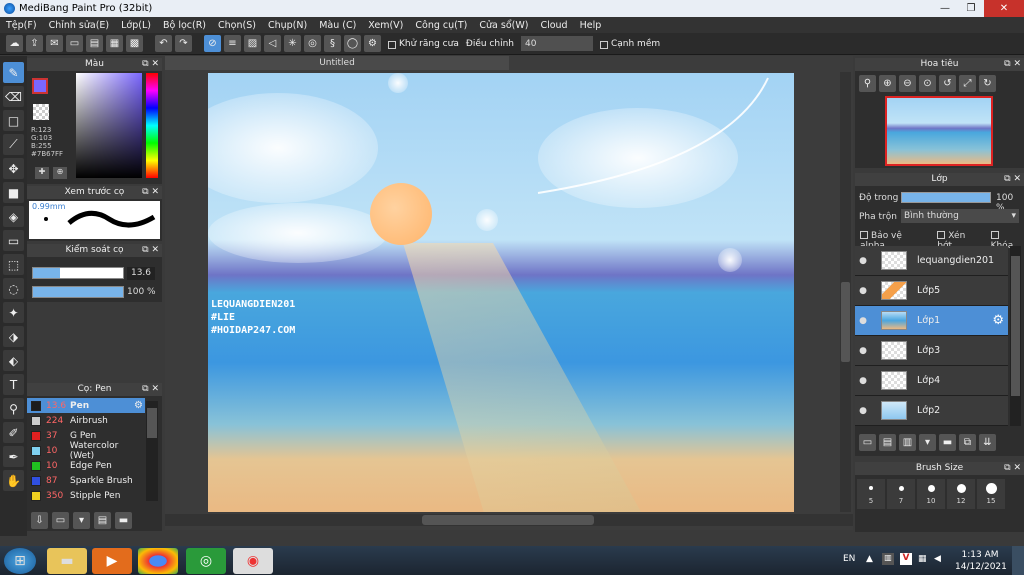 Image resolution: width=1024 pixels, height=575 pixels. I want to click on menu-filter: Bộ lọc(R), so click(184, 25).